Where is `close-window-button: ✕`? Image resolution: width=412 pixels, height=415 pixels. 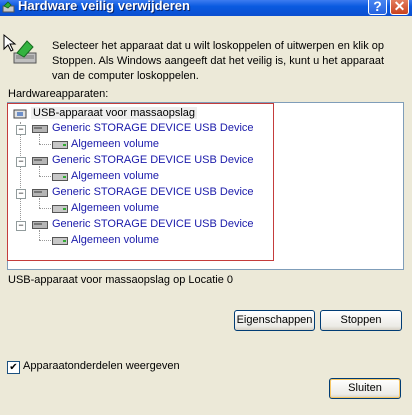 close-window-button: ✕ is located at coordinates (399, 7).